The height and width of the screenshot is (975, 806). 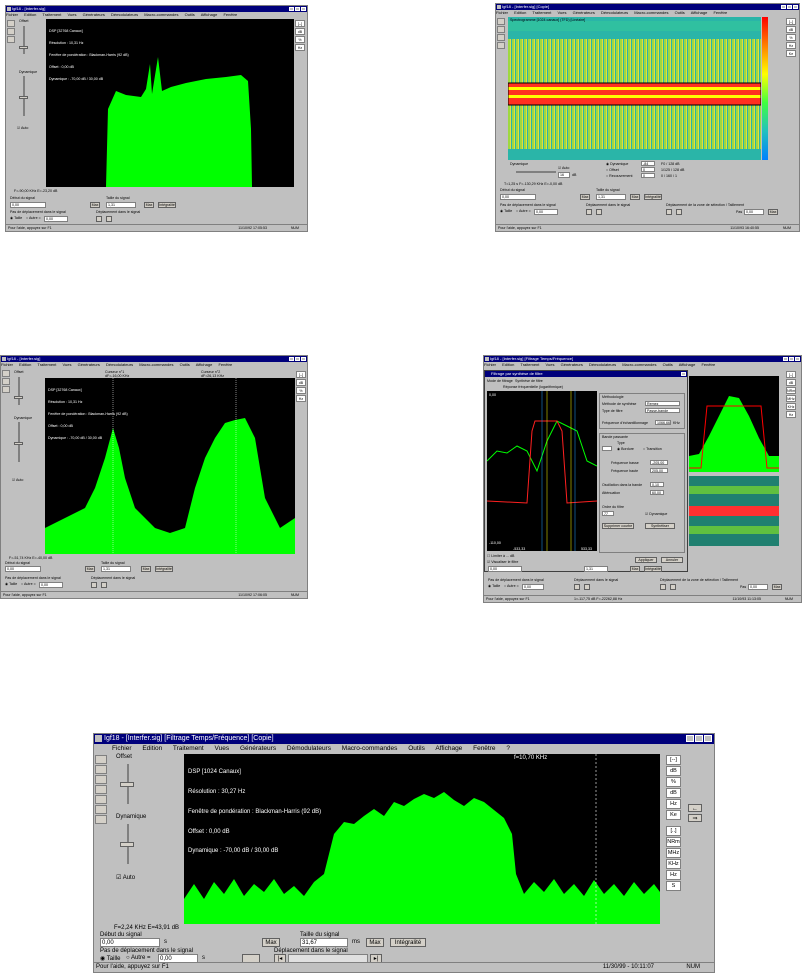 I want to click on arrow-right-button: ⇒, so click(x=695, y=818).